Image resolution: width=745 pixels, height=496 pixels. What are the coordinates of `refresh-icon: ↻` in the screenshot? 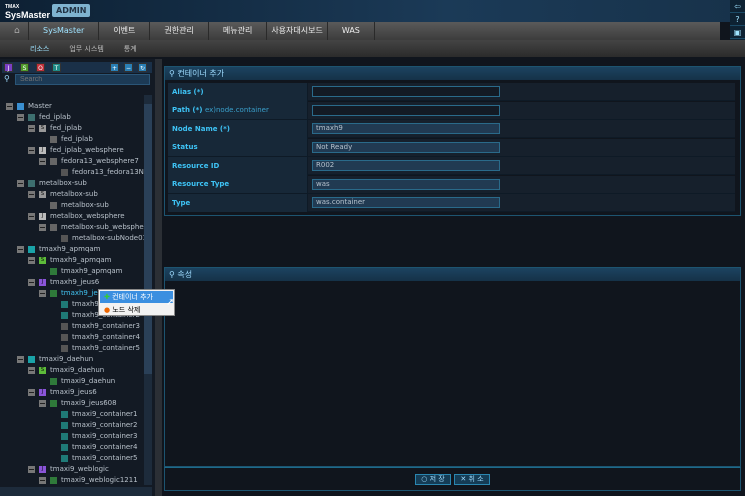 It's located at (142, 67).